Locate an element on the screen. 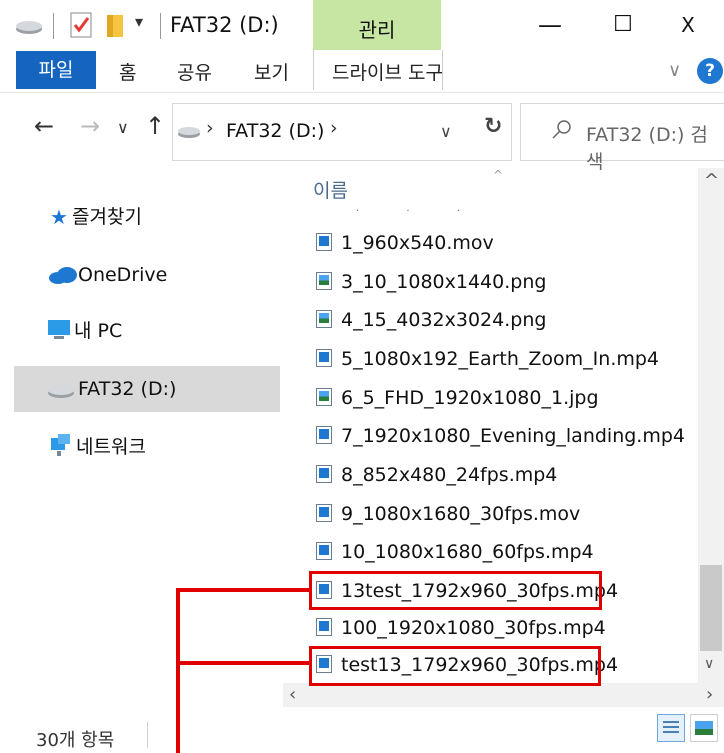 This screenshot has width=724, height=753. scroll-left-icon: ‹ is located at coordinates (292, 694).